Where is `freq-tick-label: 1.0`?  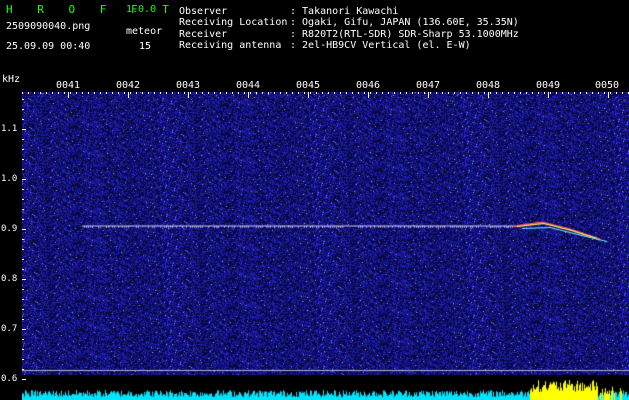
freq-tick-label: 1.0 is located at coordinates (9, 179).